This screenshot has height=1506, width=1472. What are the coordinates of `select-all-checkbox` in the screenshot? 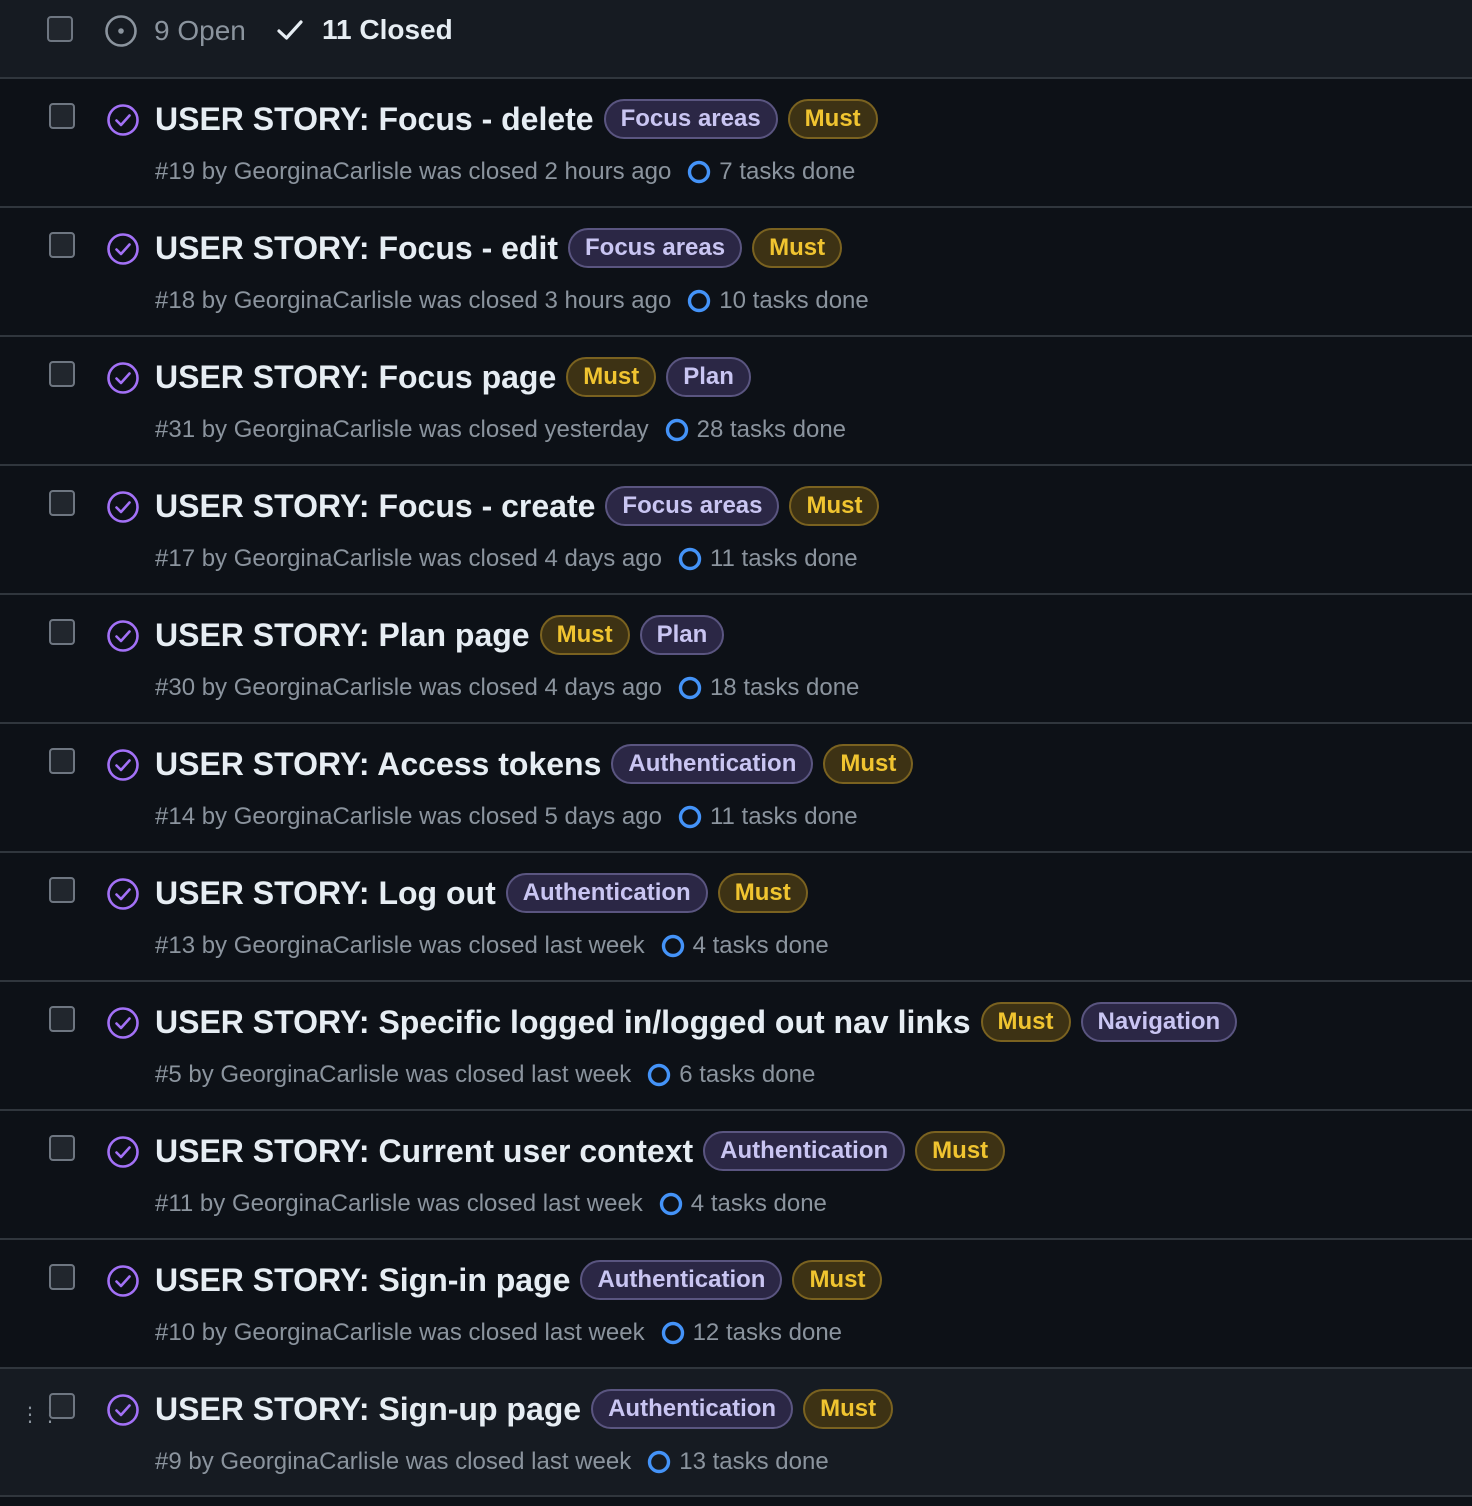 It's located at (60, 29).